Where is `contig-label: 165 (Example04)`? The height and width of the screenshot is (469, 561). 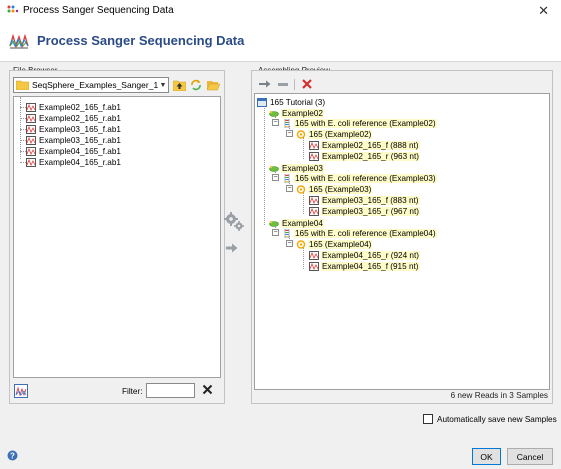 contig-label: 165 (Example04) is located at coordinates (340, 244).